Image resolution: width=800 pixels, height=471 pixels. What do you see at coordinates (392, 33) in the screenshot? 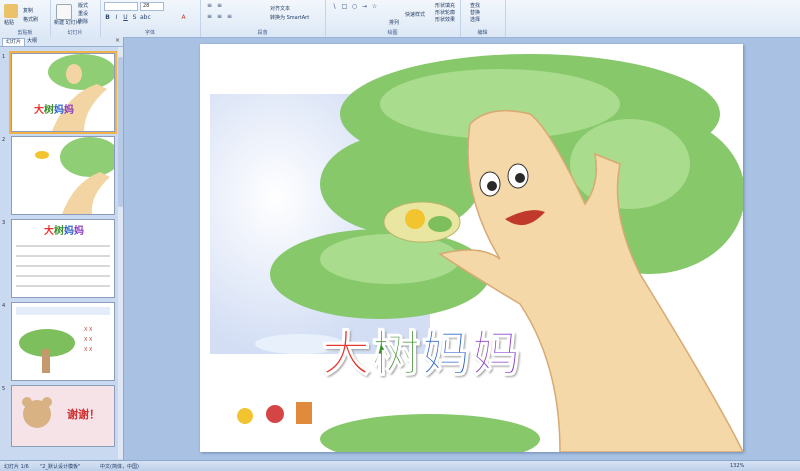
I see `drawing-label: 绘图` at bounding box center [392, 33].